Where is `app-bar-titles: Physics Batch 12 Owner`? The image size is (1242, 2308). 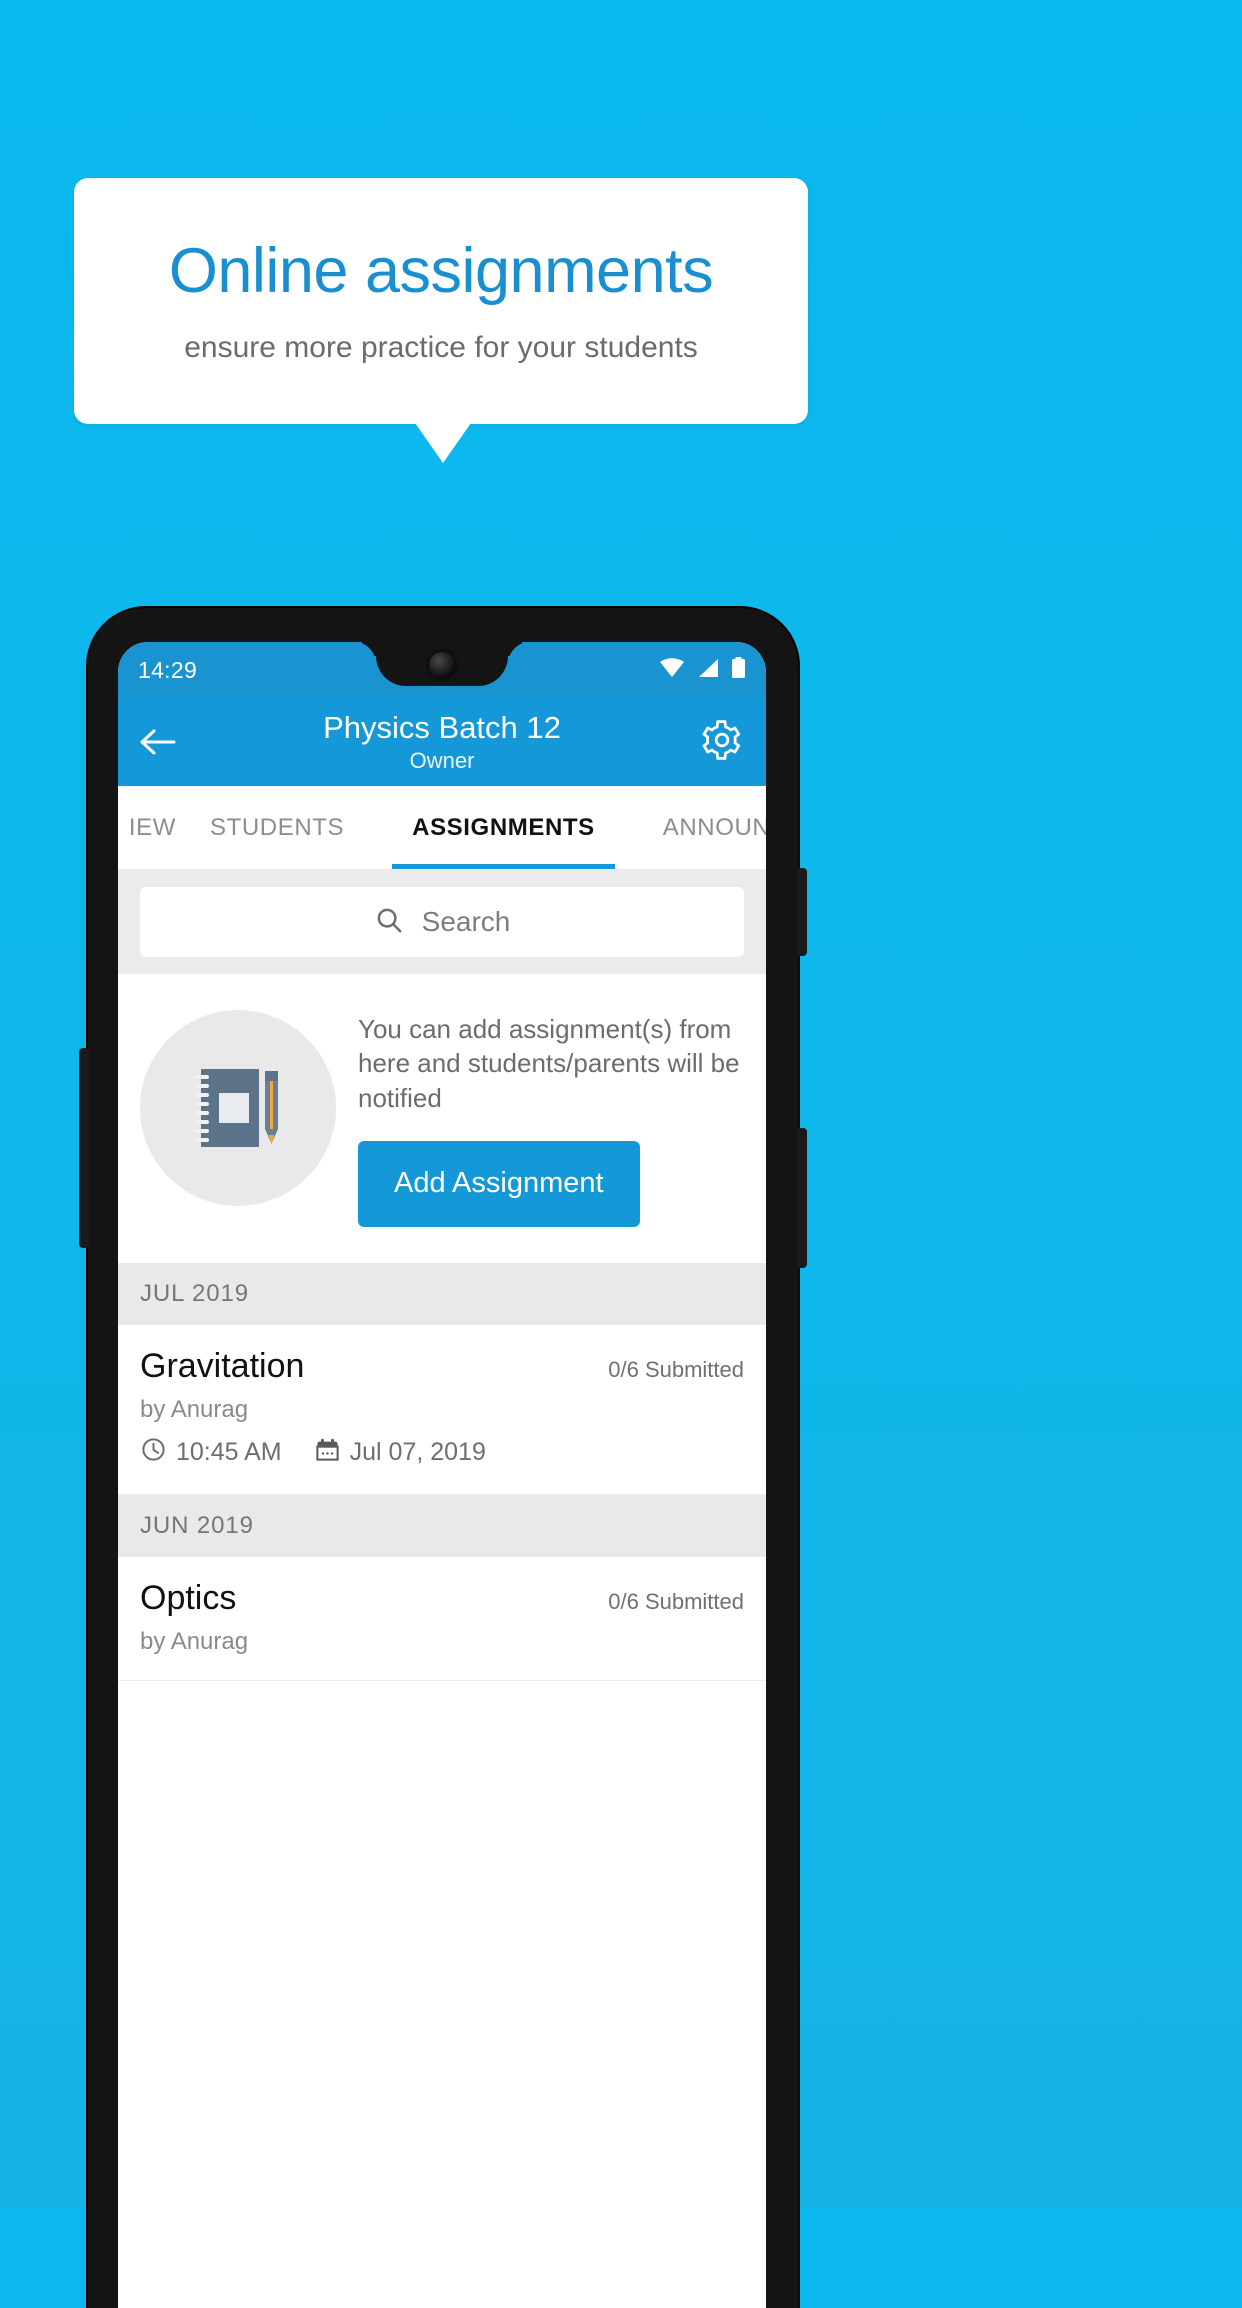 app-bar-titles: Physics Batch 12 Owner is located at coordinates (442, 742).